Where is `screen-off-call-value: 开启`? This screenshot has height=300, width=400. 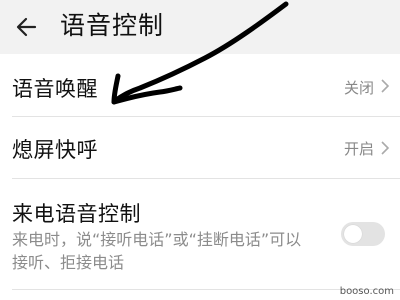 screen-off-call-value: 开启 is located at coordinates (358, 149).